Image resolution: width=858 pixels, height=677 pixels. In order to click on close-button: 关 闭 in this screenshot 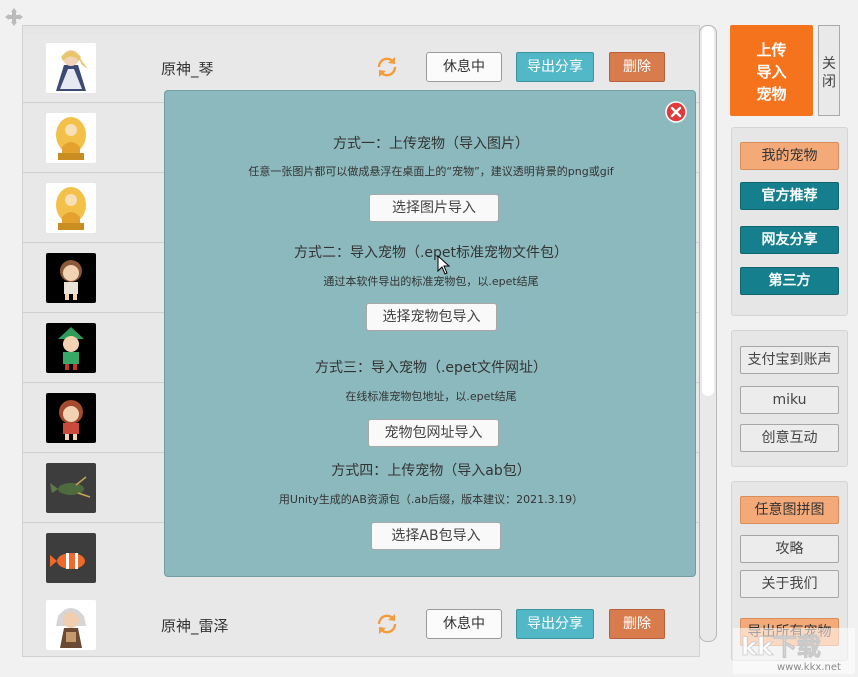, I will do `click(829, 70)`.